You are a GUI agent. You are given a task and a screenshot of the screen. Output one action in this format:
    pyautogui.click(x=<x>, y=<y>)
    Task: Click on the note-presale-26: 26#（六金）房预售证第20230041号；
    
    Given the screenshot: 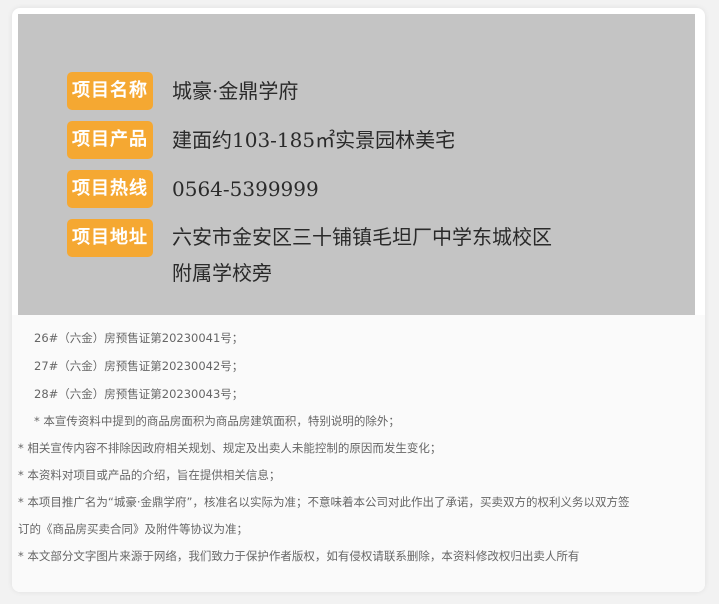 What is the action you would take?
    pyautogui.click(x=139, y=338)
    